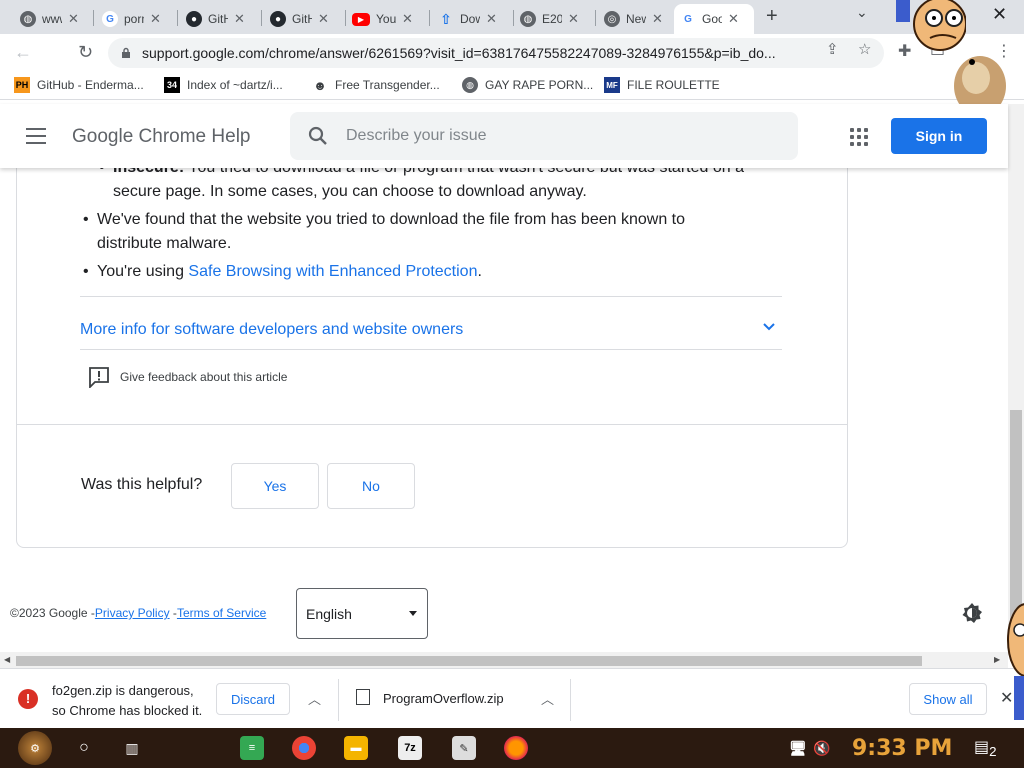  Describe the element at coordinates (972, 613) in the screenshot. I see `dark-mode-toggle-icon` at that location.